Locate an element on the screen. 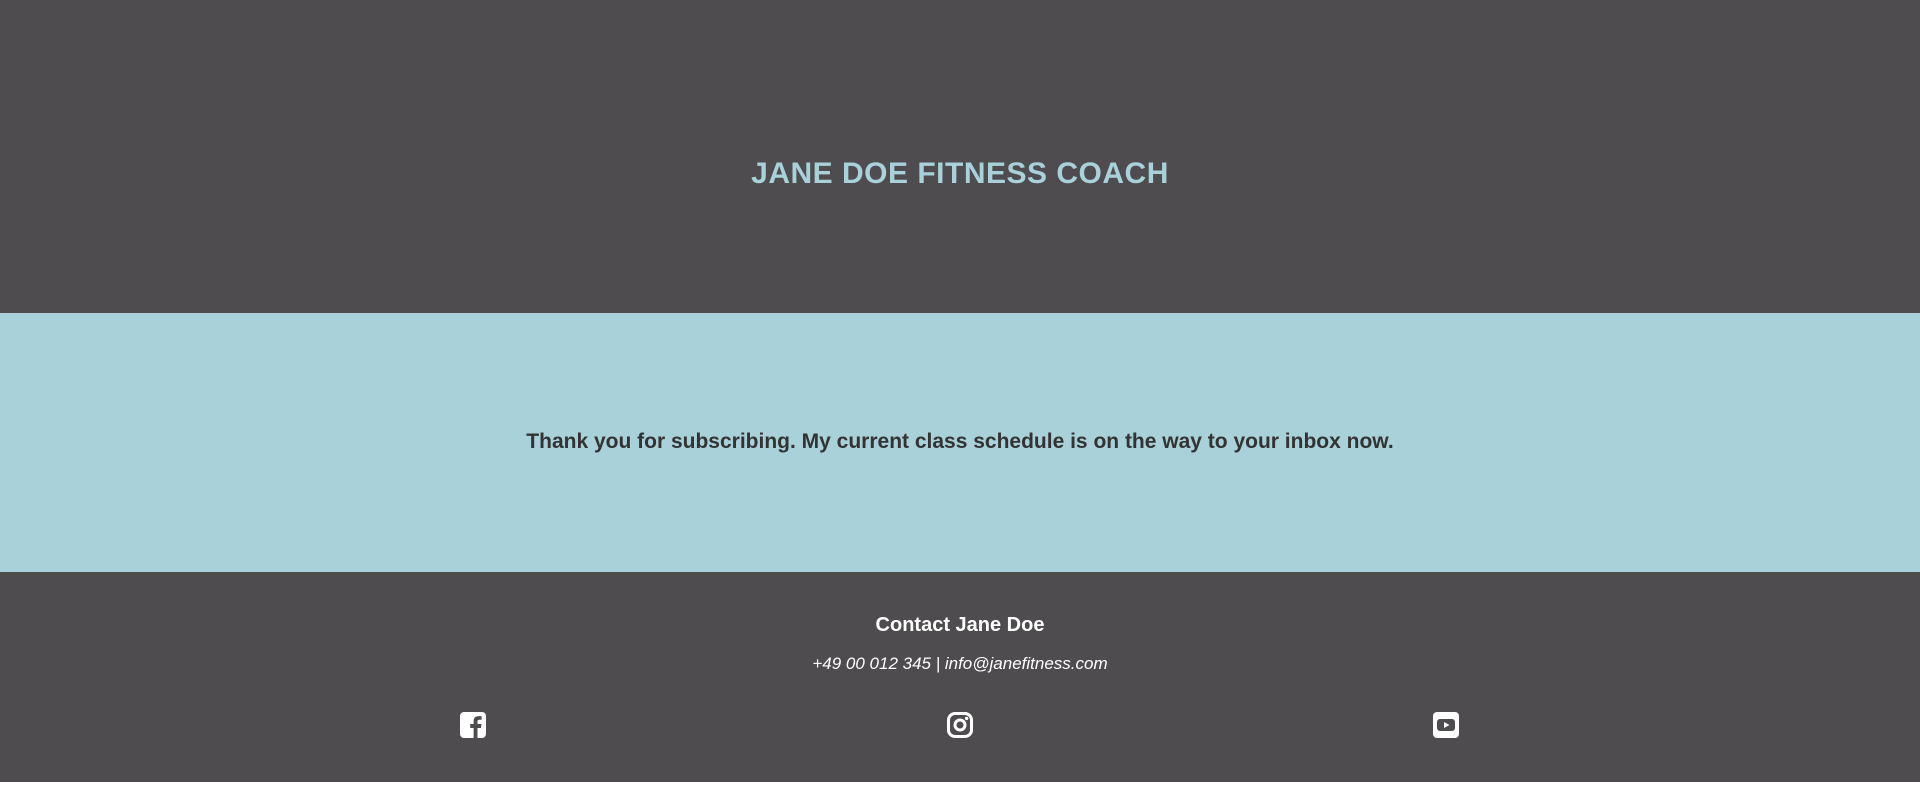 The image size is (1920, 788). youtube-link is located at coordinates (1446, 725).